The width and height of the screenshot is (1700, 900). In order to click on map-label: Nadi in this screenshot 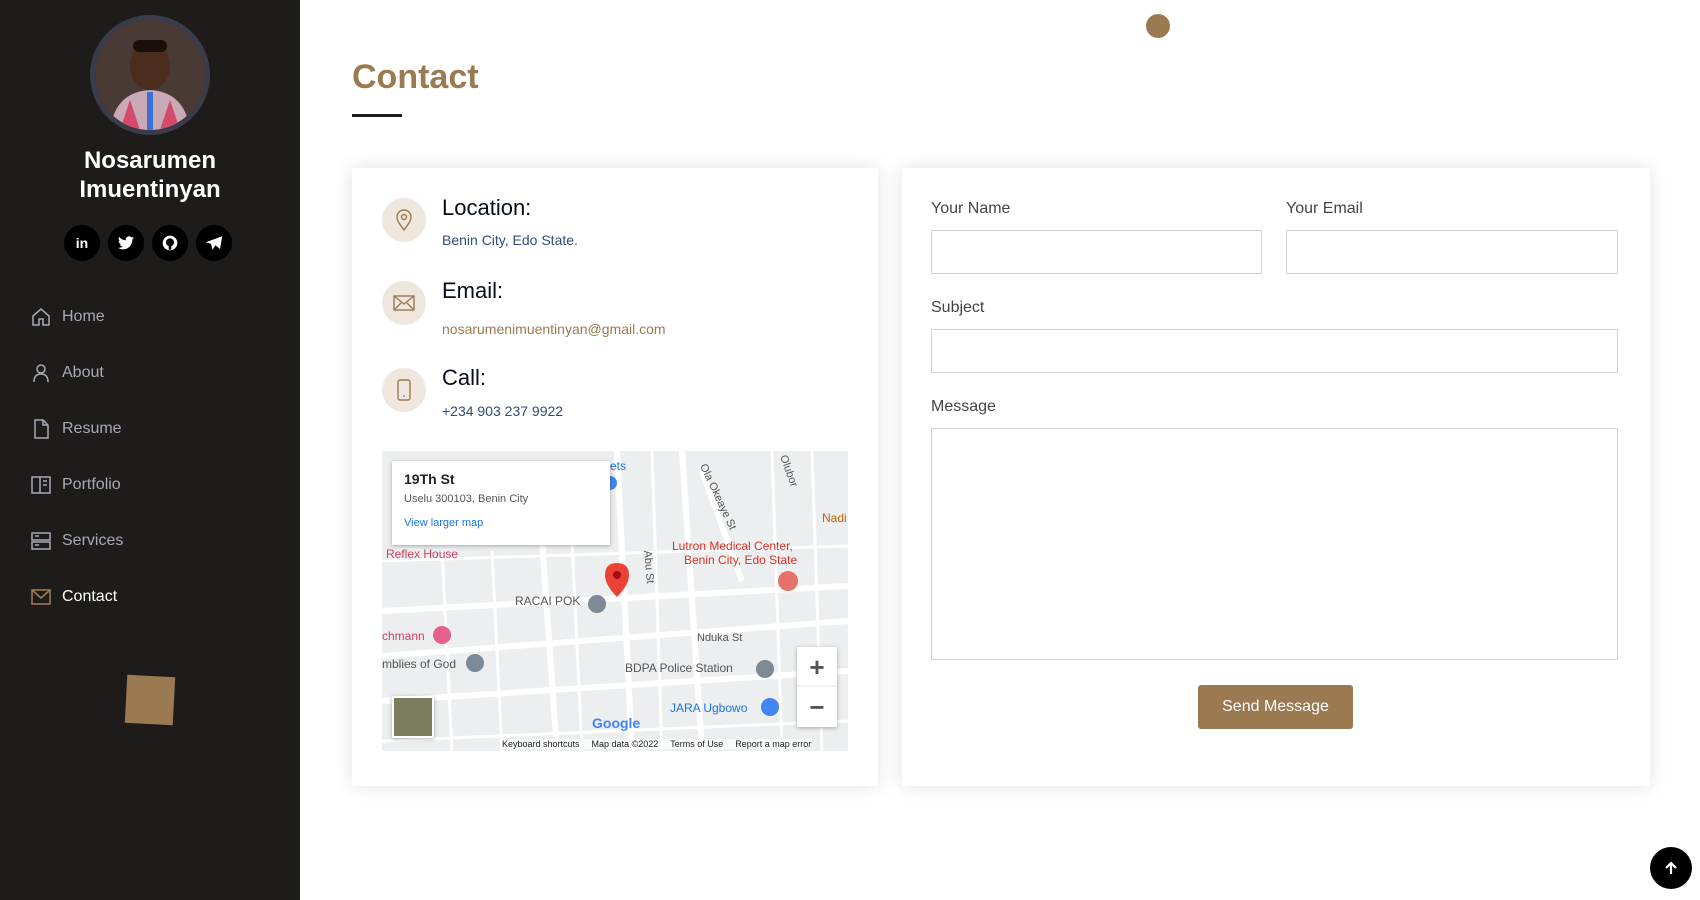, I will do `click(834, 518)`.